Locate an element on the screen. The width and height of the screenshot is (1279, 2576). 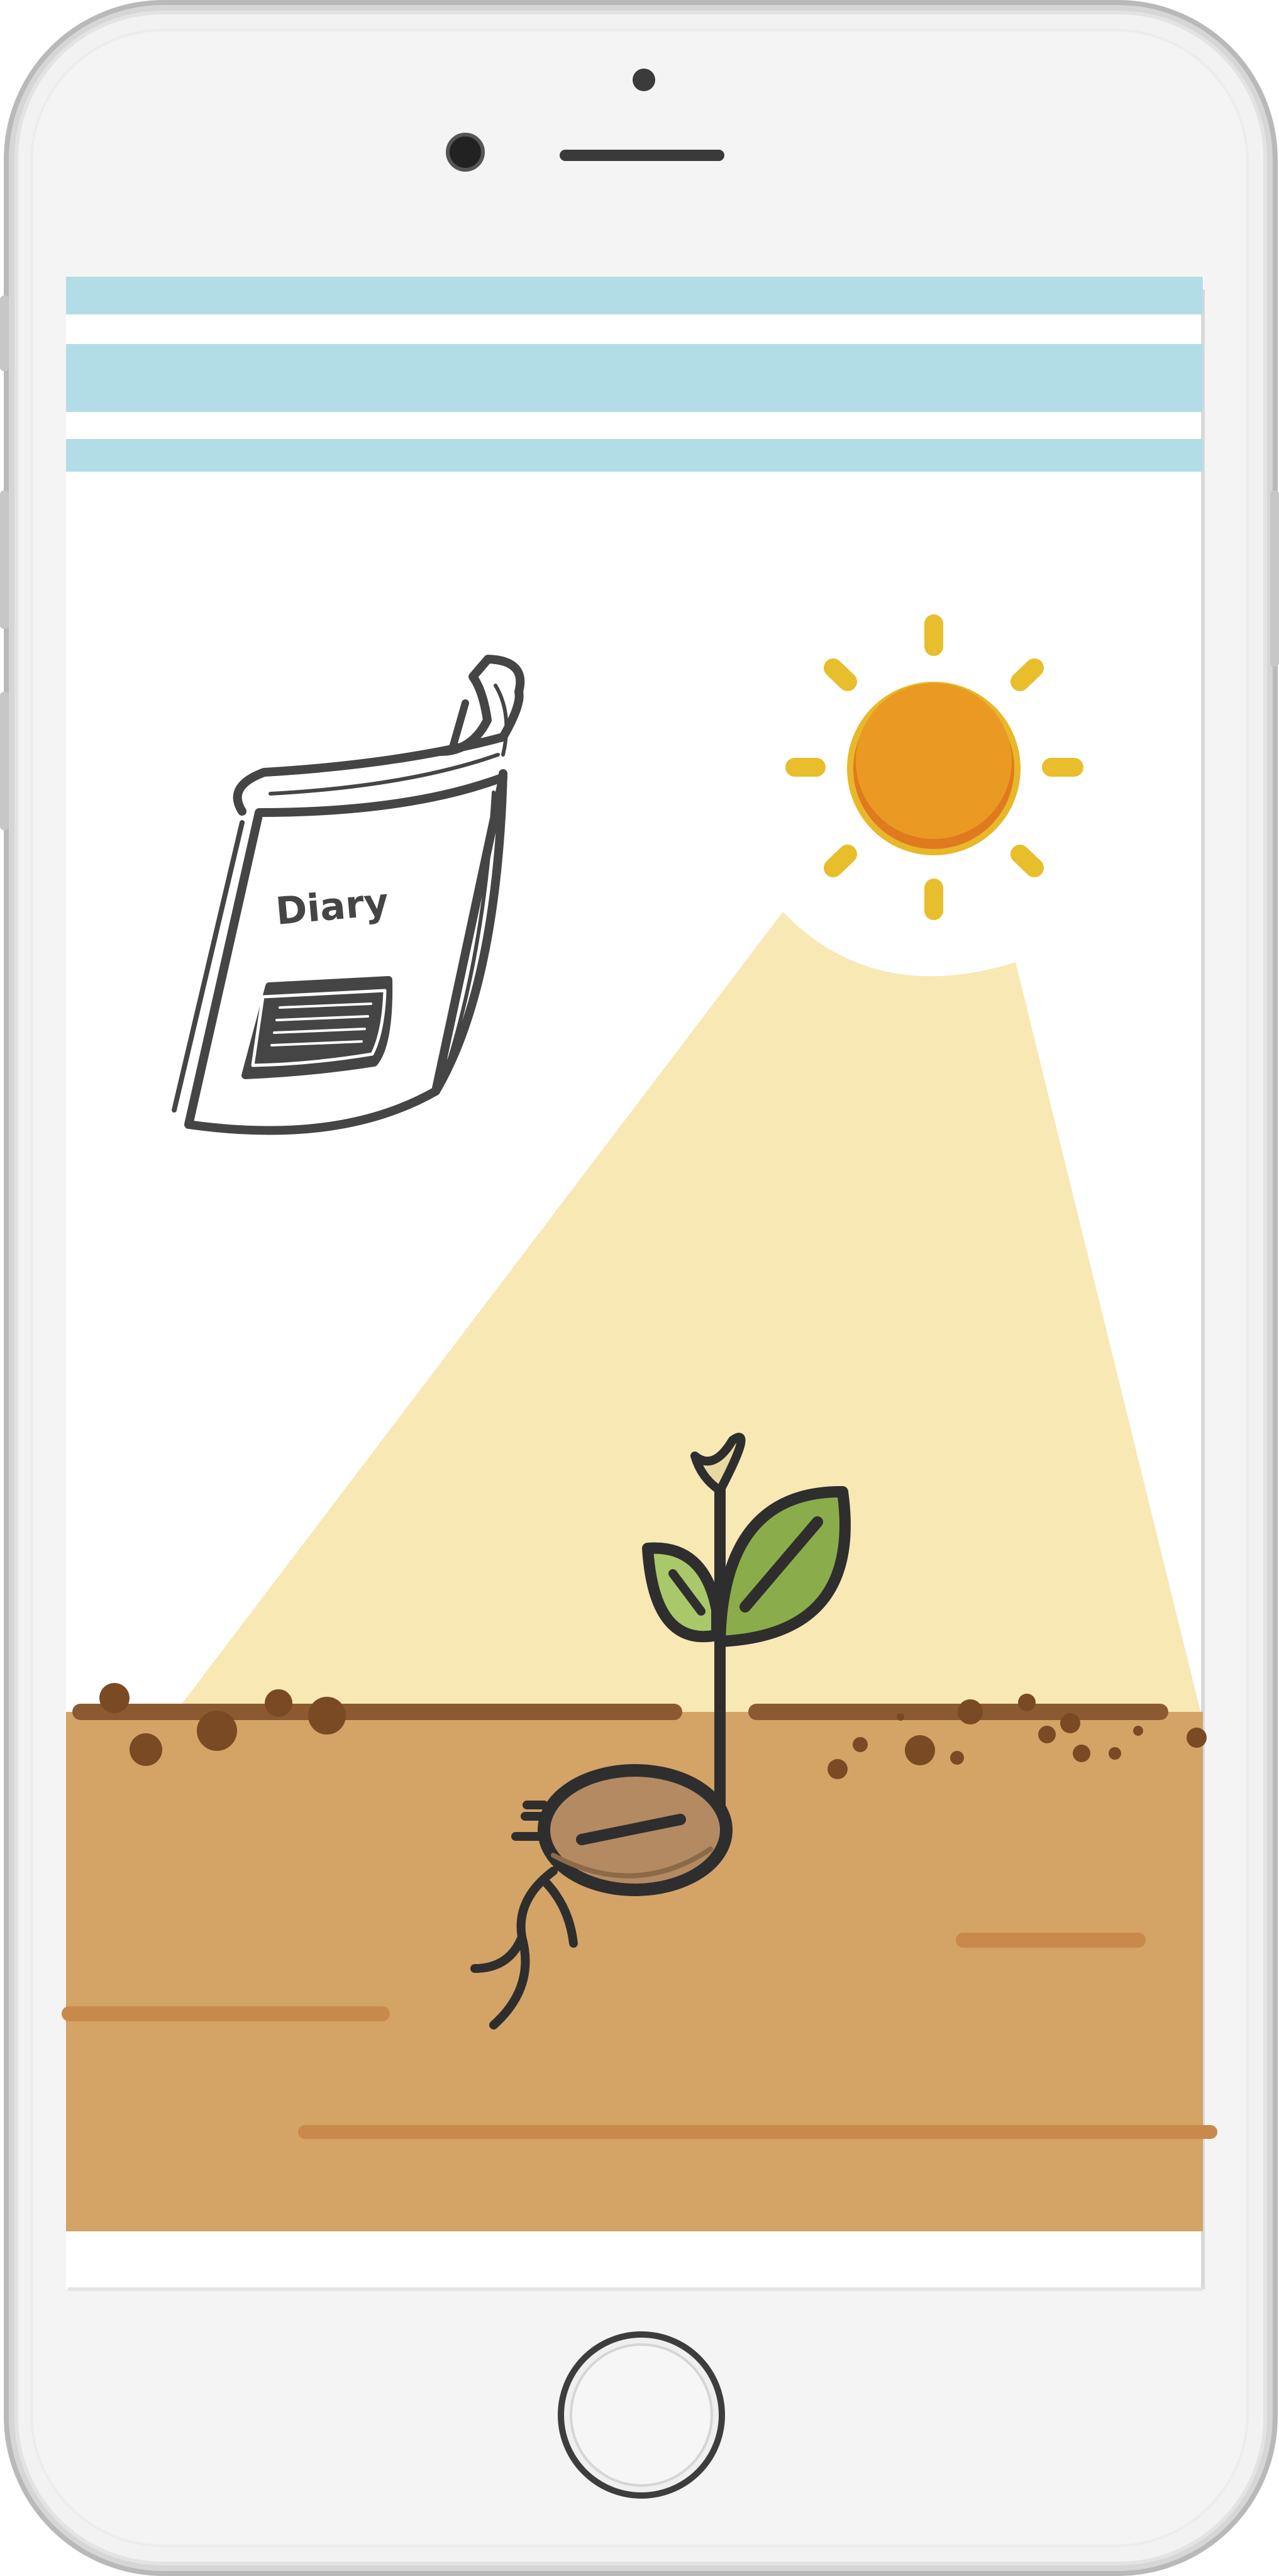
front-camera-icon is located at coordinates (644, 80).